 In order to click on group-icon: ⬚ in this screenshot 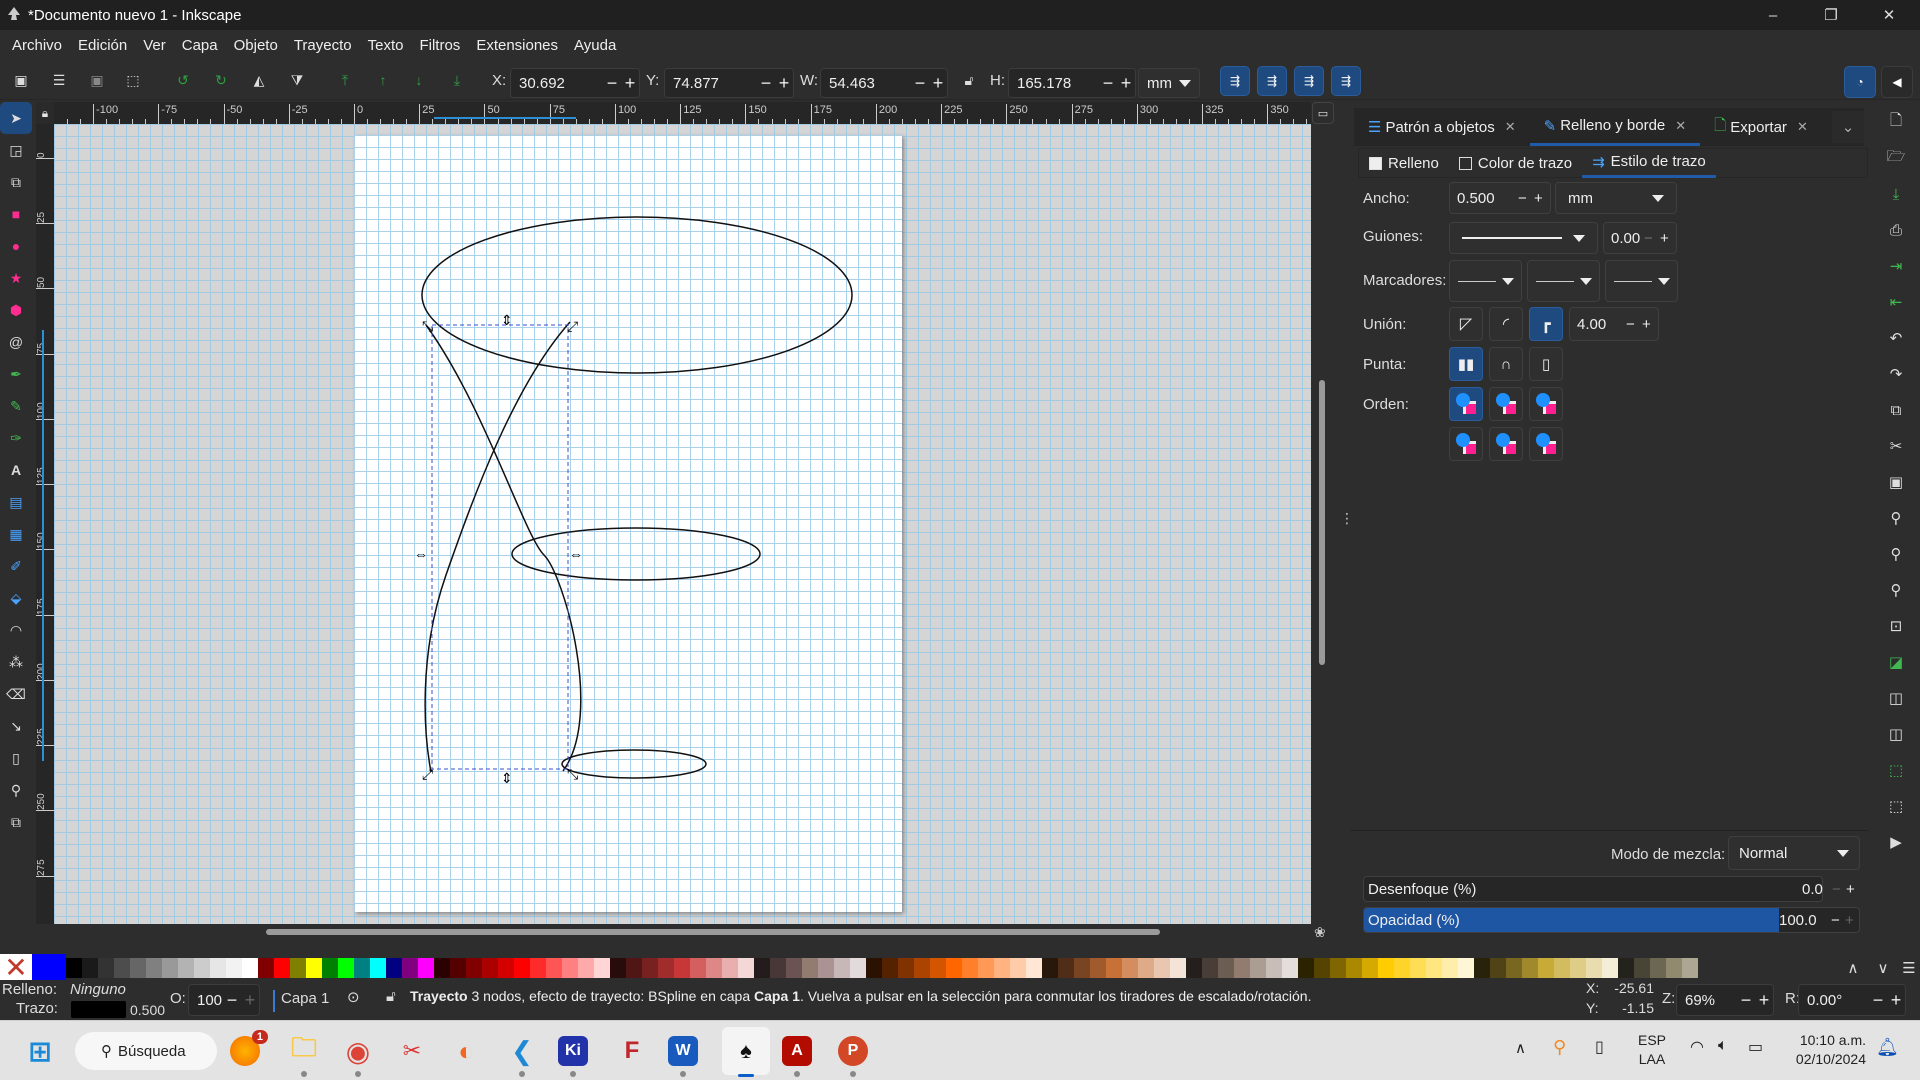, I will do `click(1896, 770)`.